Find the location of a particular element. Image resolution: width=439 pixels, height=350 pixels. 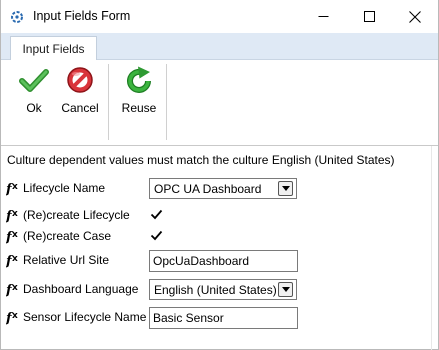

sensor-lifecycle-name-field is located at coordinates (223, 318).